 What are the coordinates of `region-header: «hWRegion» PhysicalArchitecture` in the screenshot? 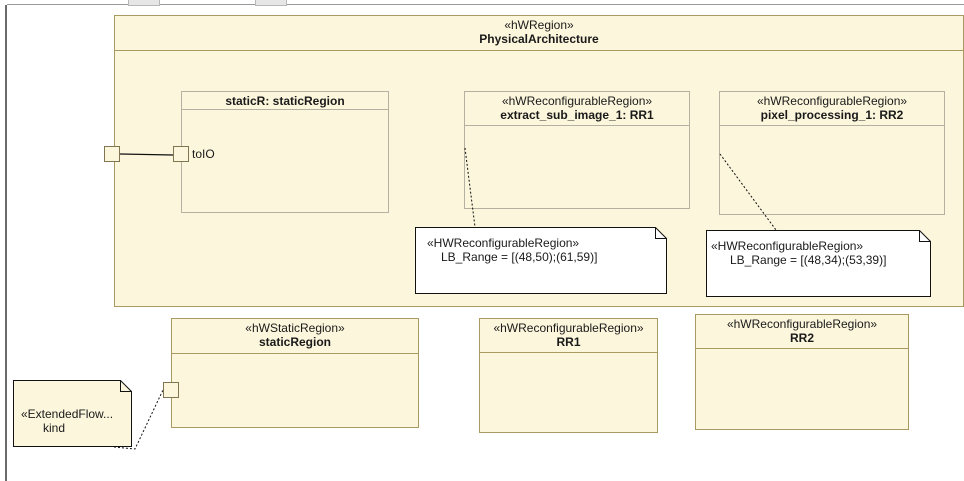 It's located at (539, 32).